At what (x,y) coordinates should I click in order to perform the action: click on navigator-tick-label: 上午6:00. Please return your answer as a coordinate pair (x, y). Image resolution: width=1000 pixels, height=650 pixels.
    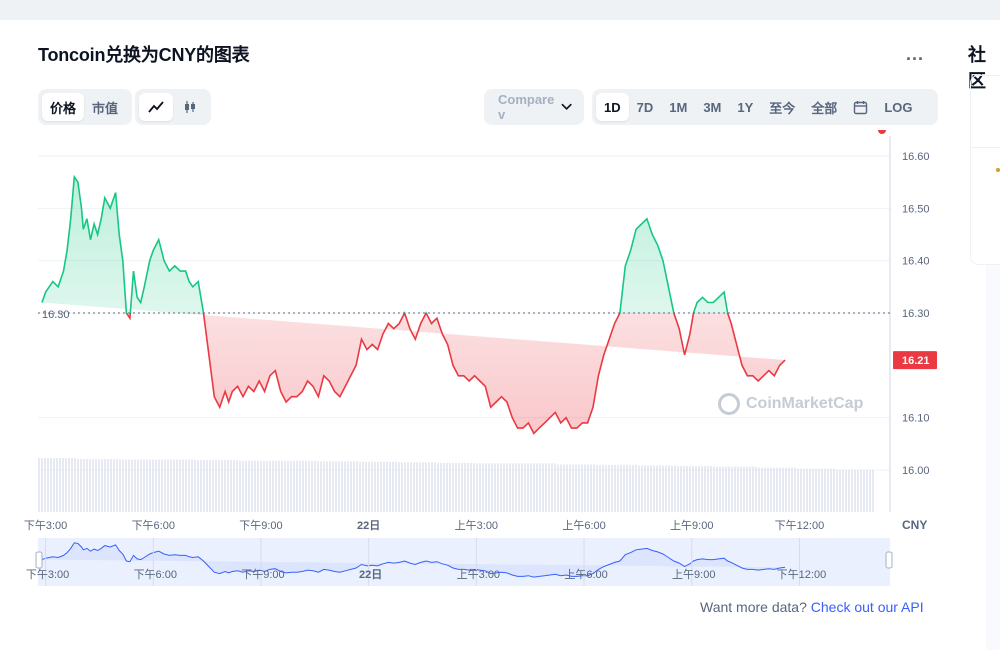
    Looking at the image, I should click on (585, 574).